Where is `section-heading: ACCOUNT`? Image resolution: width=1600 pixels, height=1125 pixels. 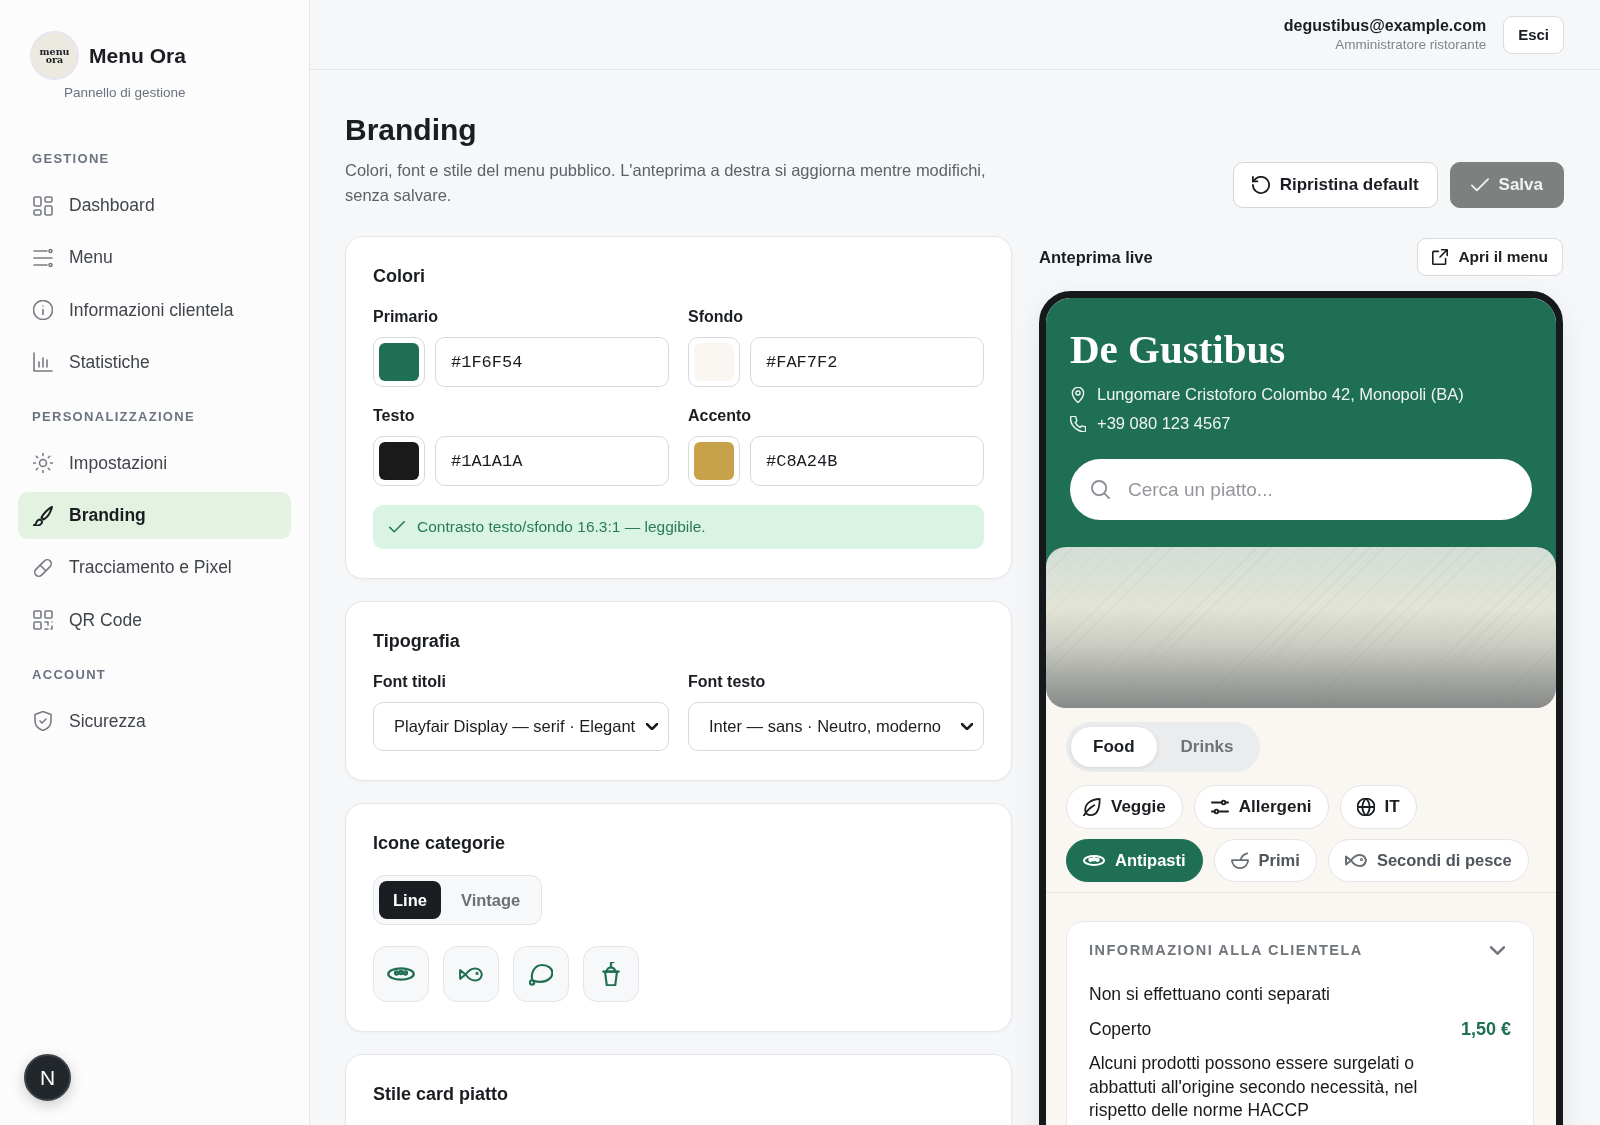
section-heading: ACCOUNT is located at coordinates (69, 674).